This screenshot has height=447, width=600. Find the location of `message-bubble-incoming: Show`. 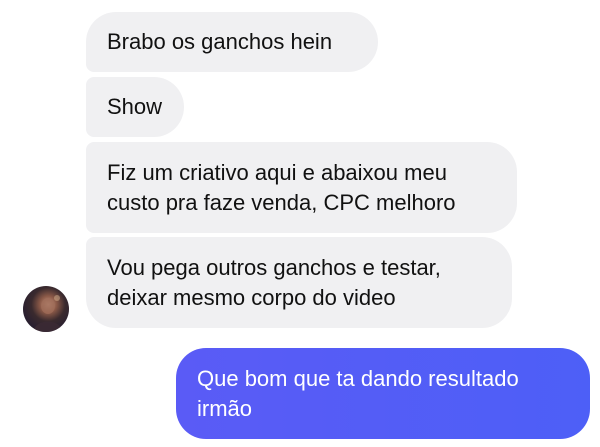

message-bubble-incoming: Show is located at coordinates (135, 107).